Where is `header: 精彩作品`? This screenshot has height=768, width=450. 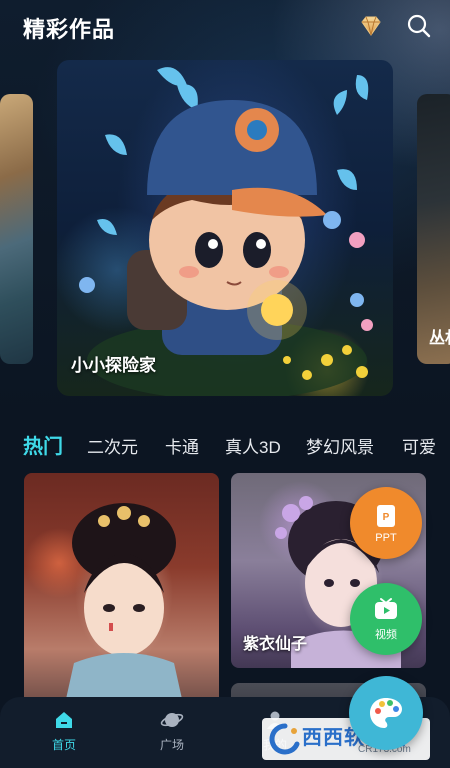 header: 精彩作品 is located at coordinates (225, 26).